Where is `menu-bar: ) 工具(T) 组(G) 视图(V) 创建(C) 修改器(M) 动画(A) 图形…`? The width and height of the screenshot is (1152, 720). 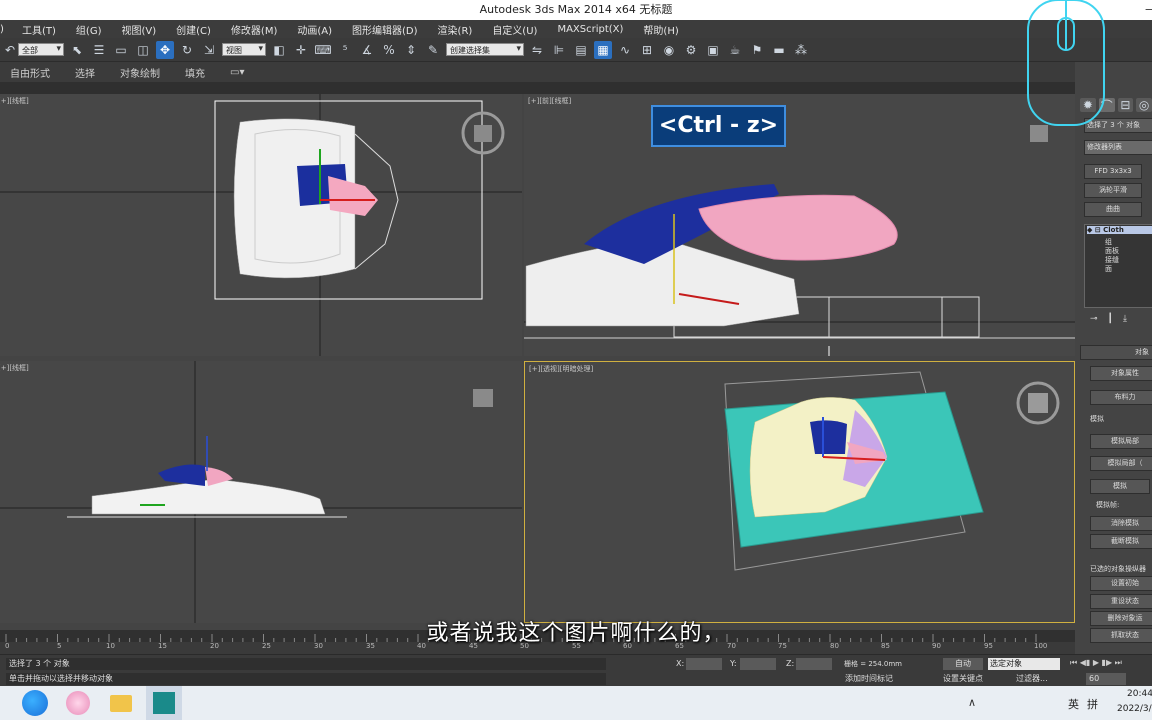 menu-bar: ) 工具(T) 组(G) 视图(V) 创建(C) 修改器(M) 动画(A) 图形… is located at coordinates (576, 29).